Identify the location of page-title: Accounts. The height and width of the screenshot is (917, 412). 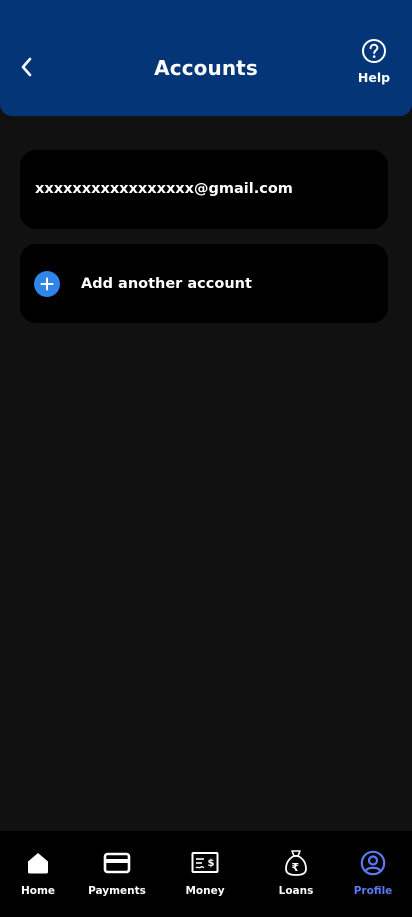
(206, 68).